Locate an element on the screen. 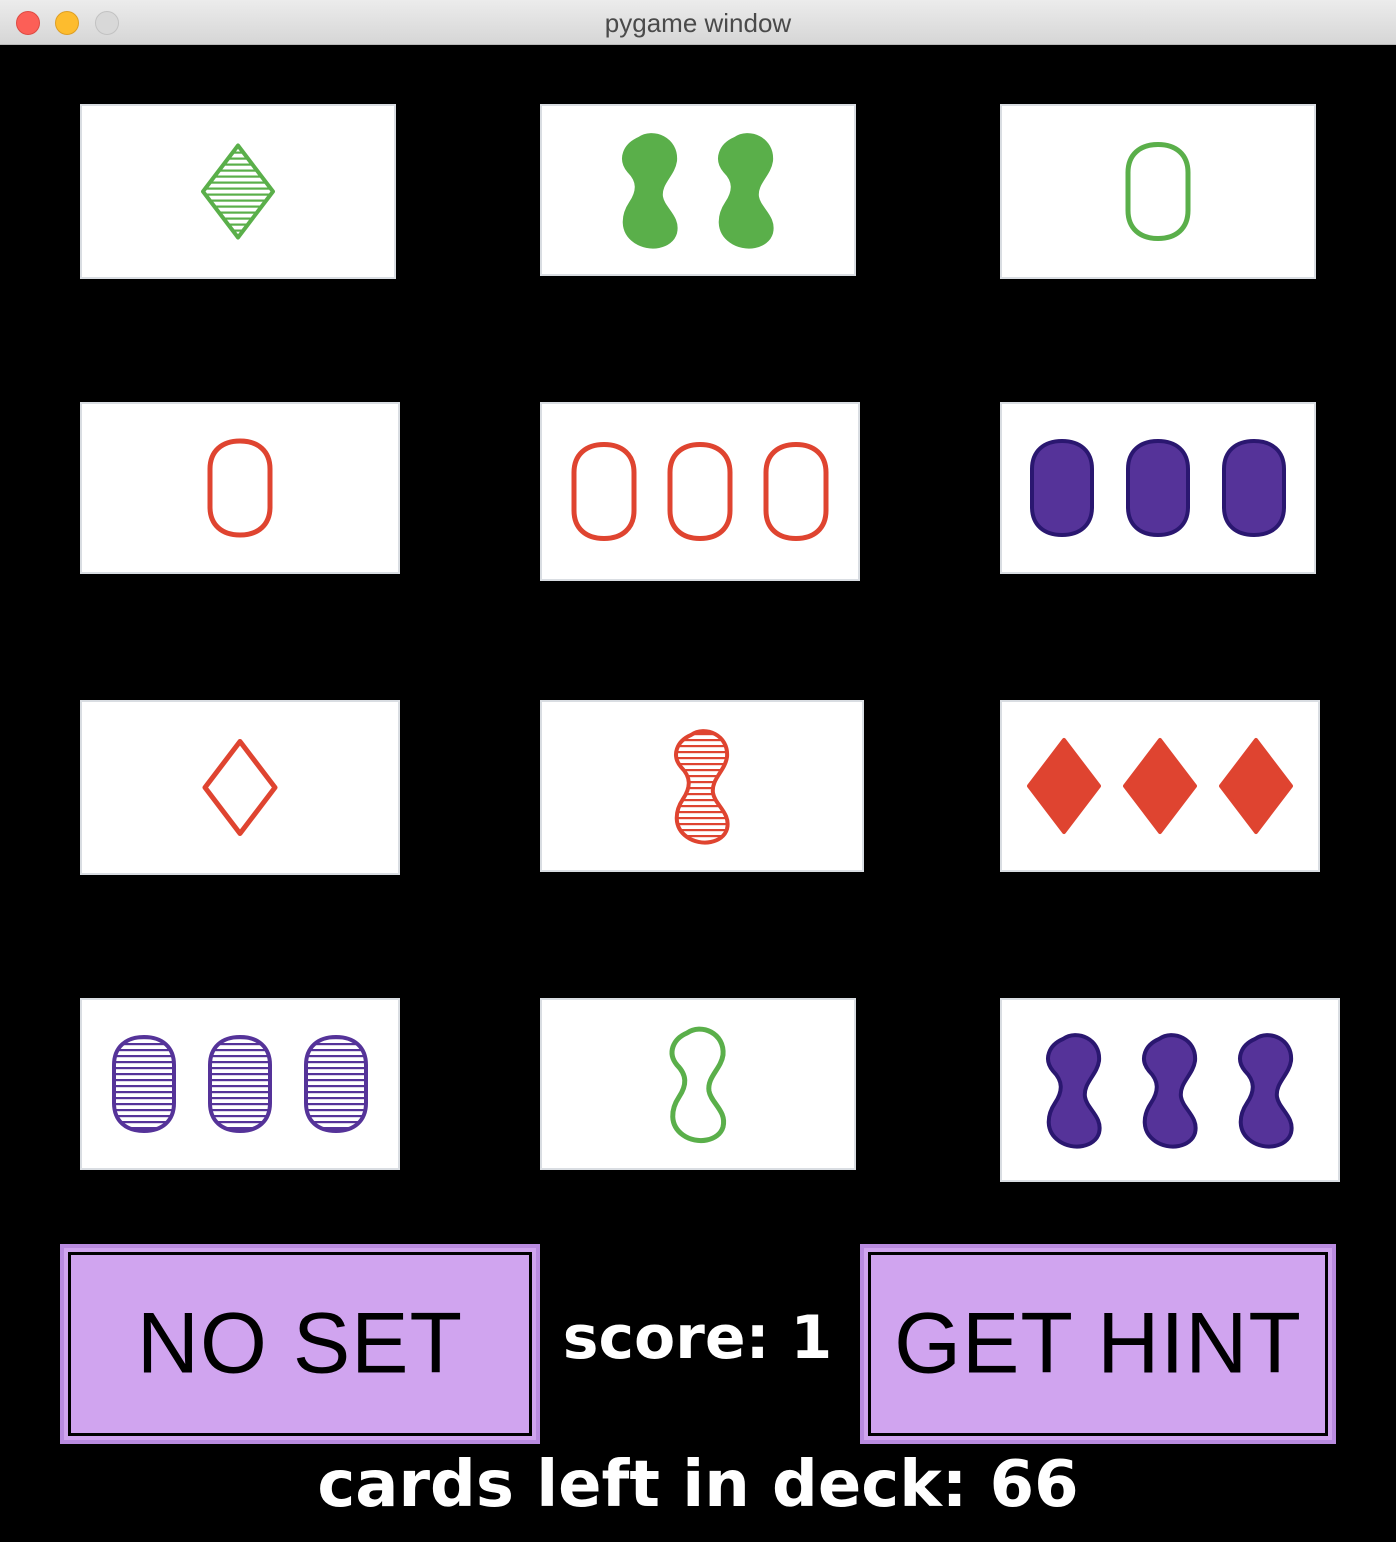 The height and width of the screenshot is (1542, 1396). deck-count-display: cards left in deck: 66 is located at coordinates (698, 1485).